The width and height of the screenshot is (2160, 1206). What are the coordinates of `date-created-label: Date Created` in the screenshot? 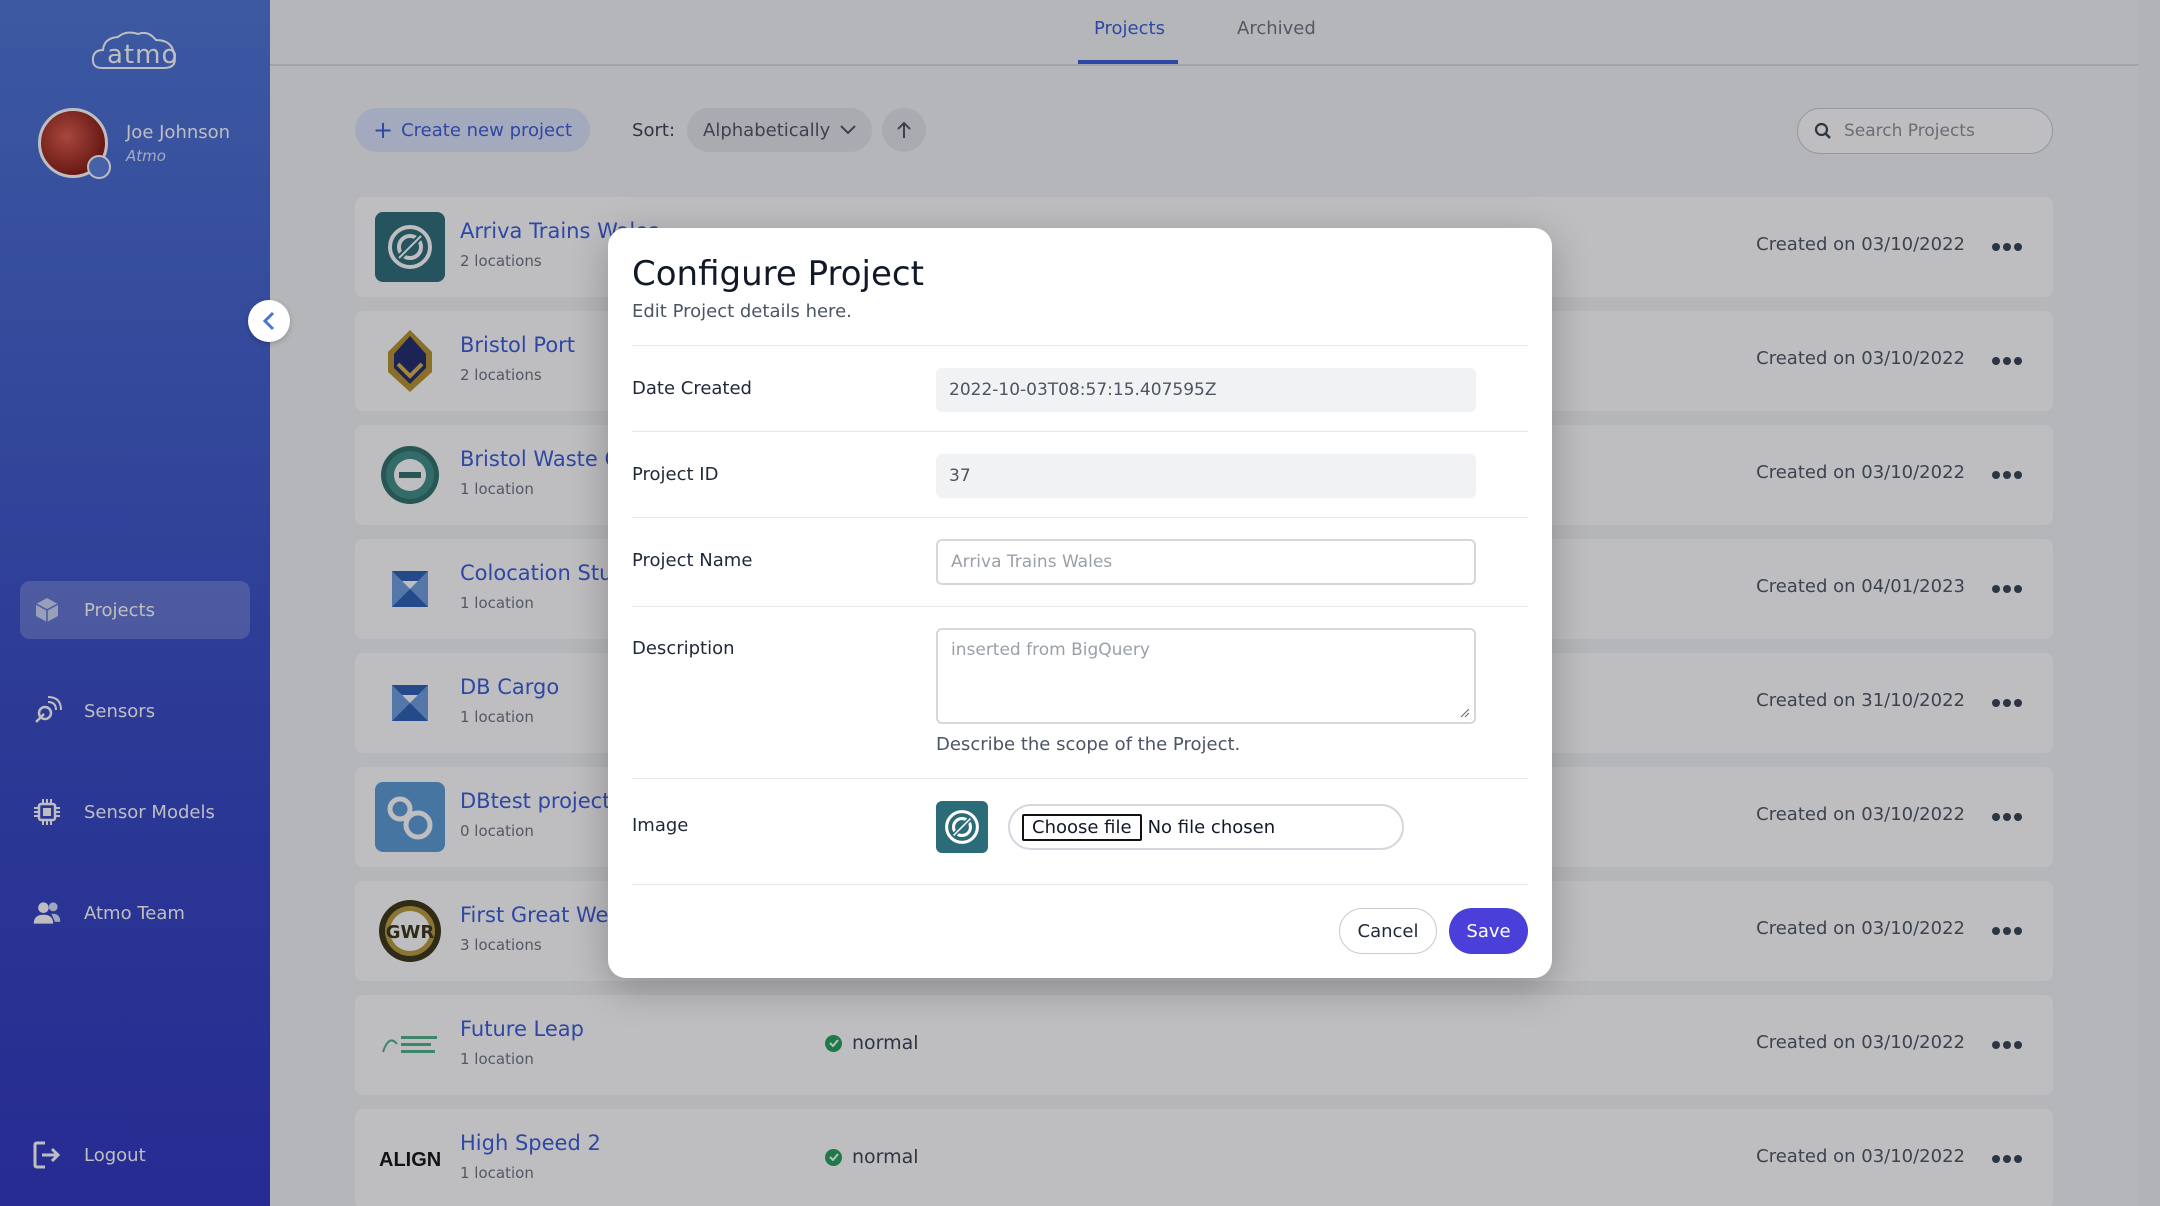 It's located at (692, 388).